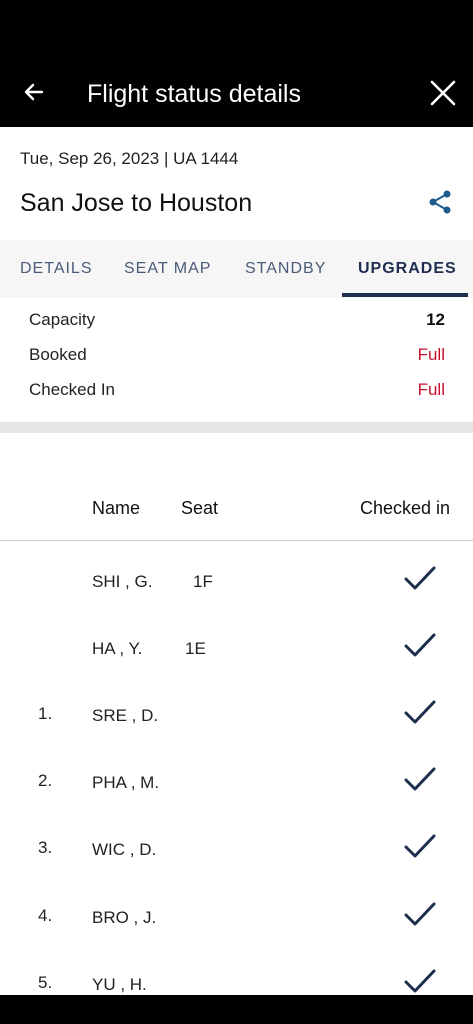 This screenshot has width=473, height=1024. Describe the element at coordinates (236, 650) in the screenshot. I see `table-row: HA , Y. 1E` at that location.